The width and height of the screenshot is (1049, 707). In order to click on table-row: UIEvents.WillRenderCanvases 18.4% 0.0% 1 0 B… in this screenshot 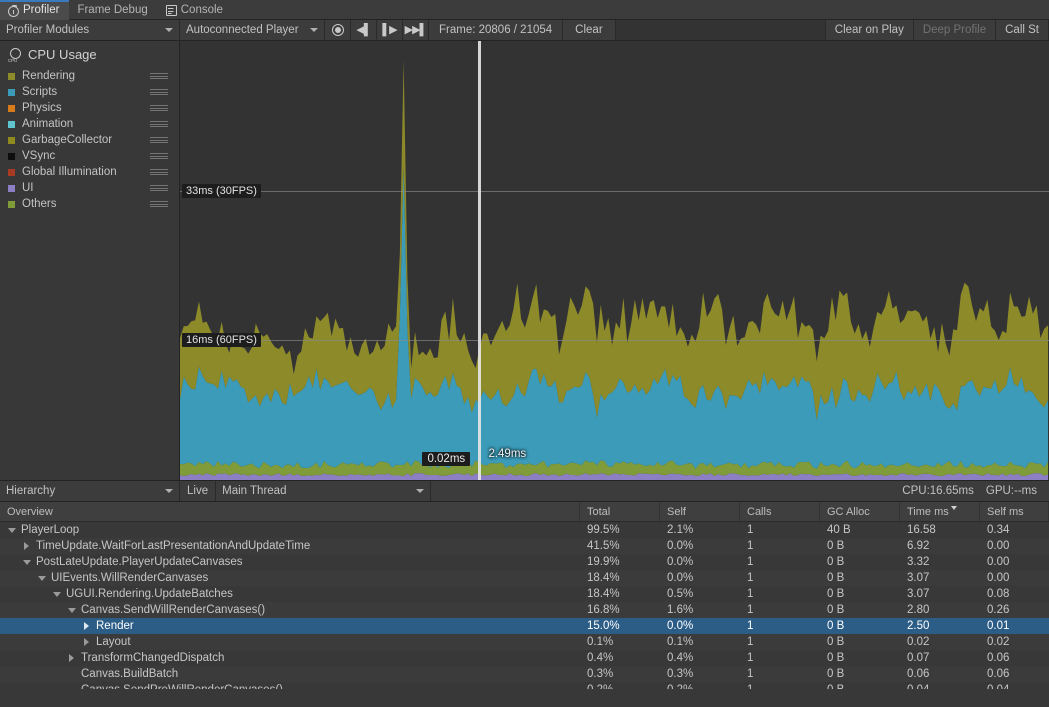, I will do `click(524, 578)`.